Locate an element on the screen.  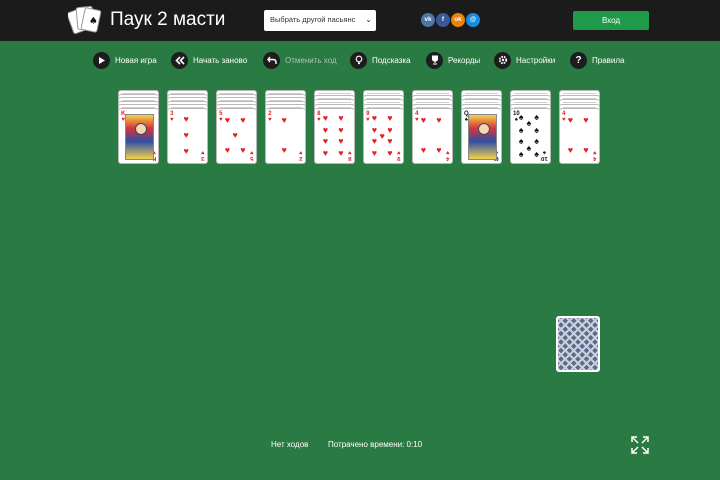
rules-button: ? Правила is located at coordinates (597, 60).